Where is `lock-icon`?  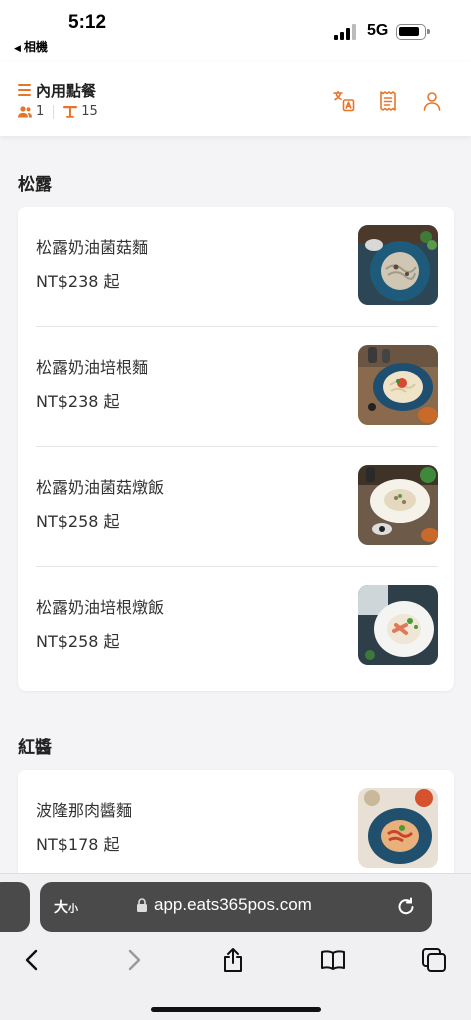 lock-icon is located at coordinates (142, 907).